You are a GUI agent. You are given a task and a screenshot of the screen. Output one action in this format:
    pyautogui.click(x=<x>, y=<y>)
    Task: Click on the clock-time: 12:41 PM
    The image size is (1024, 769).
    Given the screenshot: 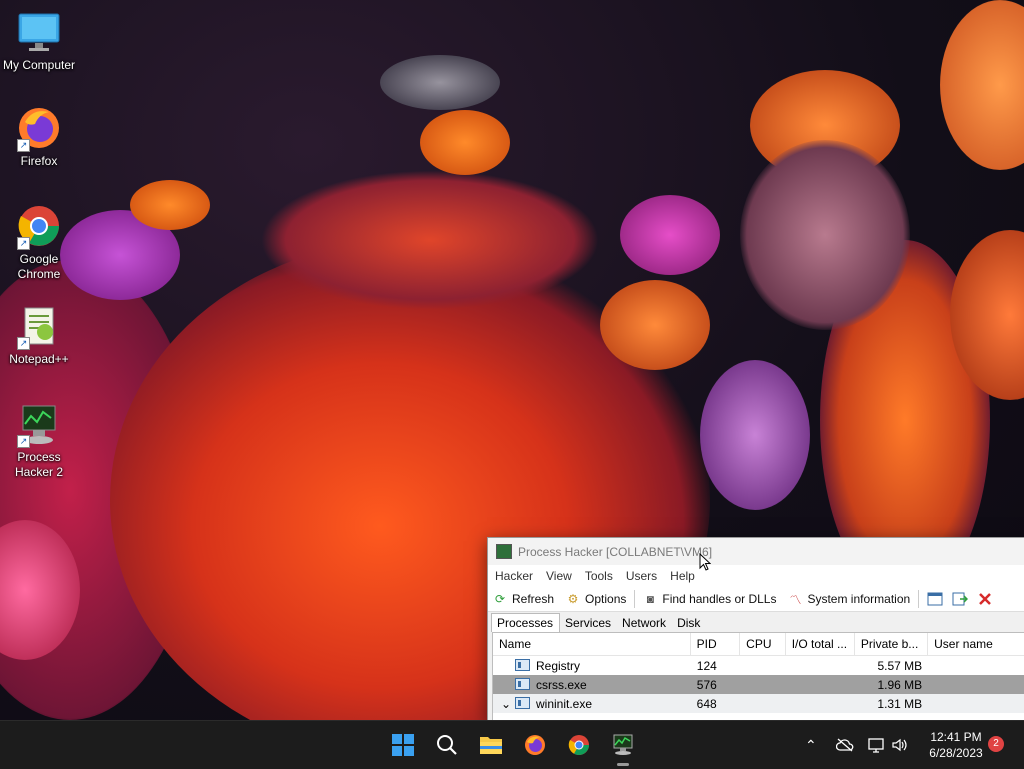 What is the action you would take?
    pyautogui.click(x=956, y=737)
    